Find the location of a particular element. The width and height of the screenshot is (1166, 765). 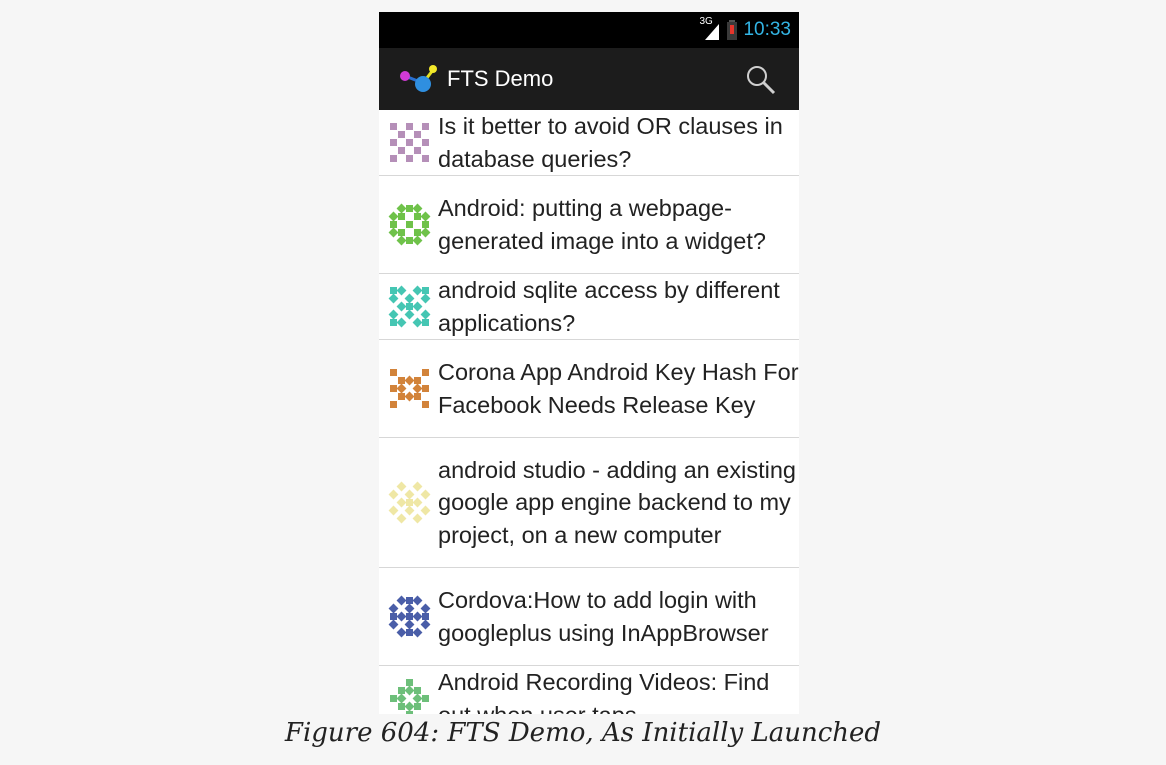

app-title: FTS Demo is located at coordinates (500, 78).